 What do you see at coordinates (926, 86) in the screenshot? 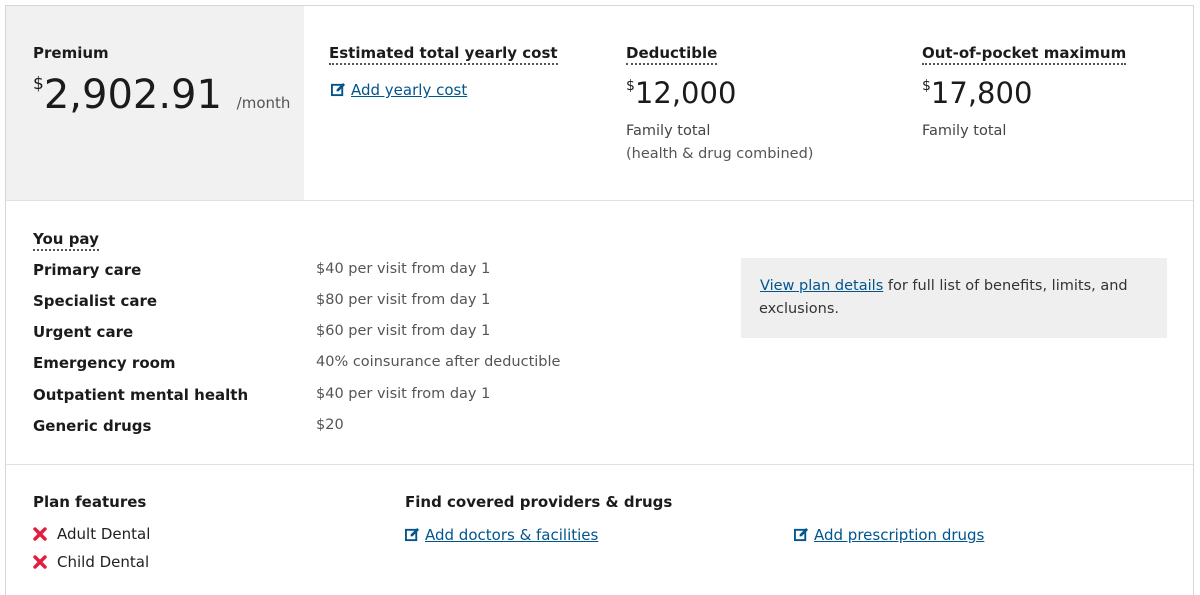
I see `oop-currency: $` at bounding box center [926, 86].